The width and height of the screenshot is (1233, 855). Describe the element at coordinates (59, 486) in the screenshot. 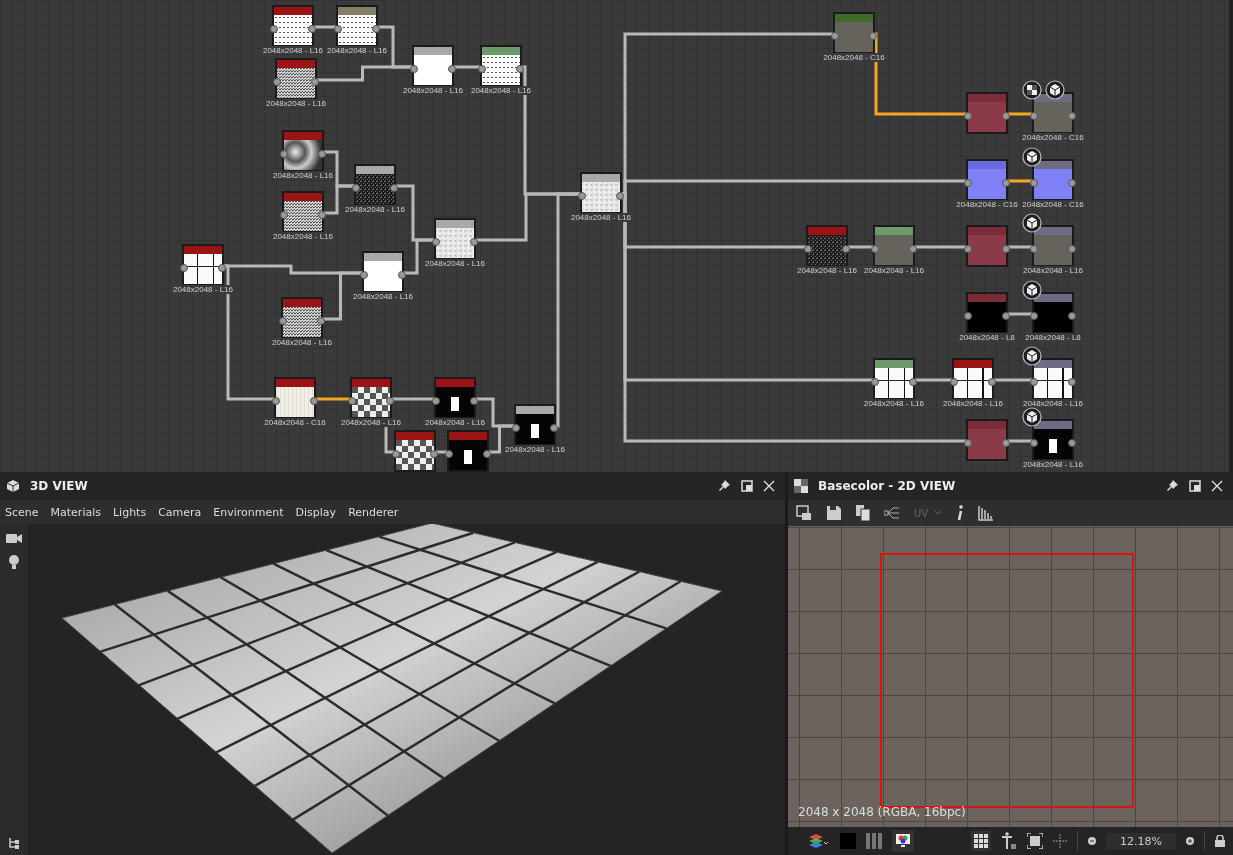

I see `panel-title: 3D VIEW` at that location.